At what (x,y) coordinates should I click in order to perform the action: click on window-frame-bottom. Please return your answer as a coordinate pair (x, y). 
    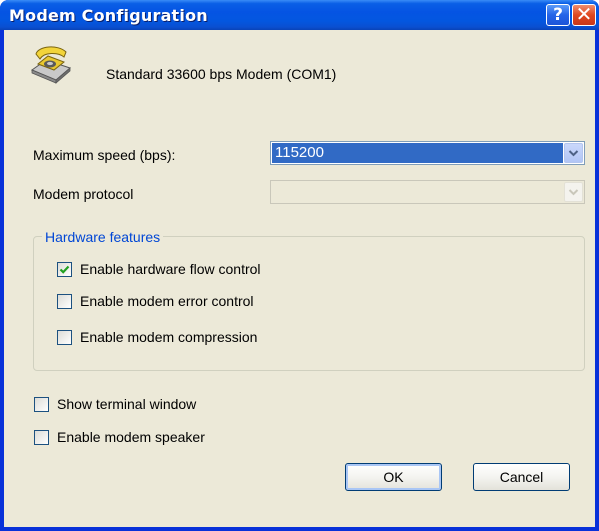
    Looking at the image, I should click on (299, 529).